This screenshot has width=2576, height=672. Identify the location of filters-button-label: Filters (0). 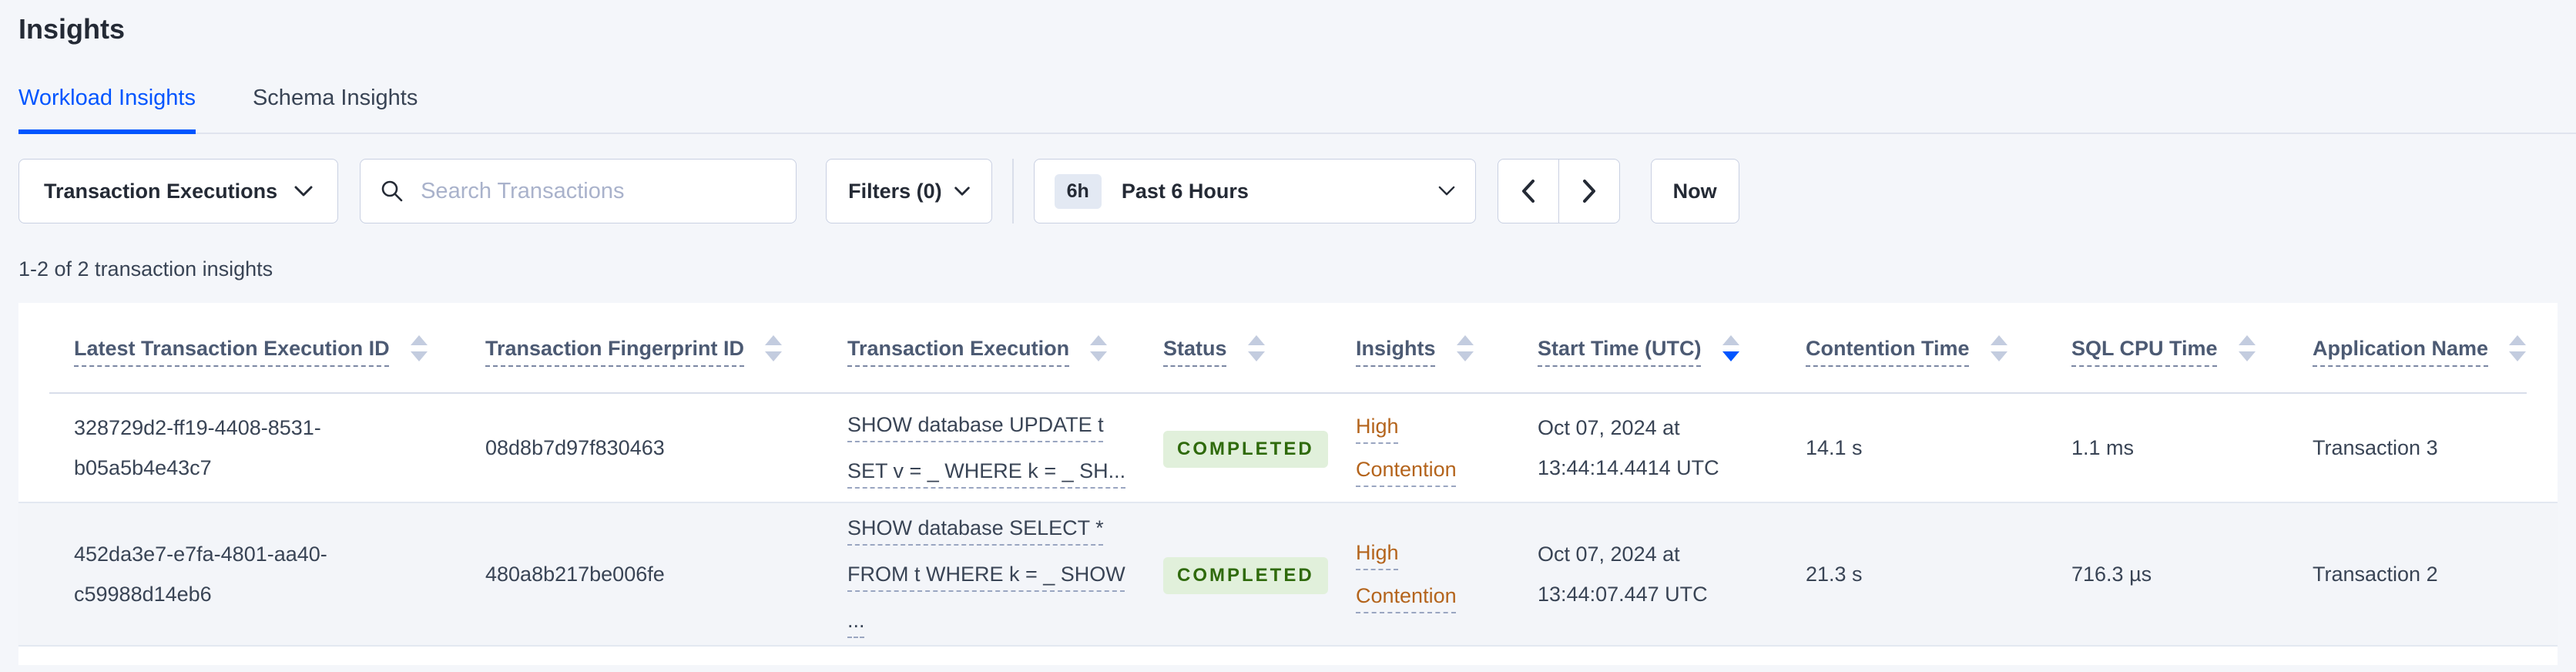
(895, 191).